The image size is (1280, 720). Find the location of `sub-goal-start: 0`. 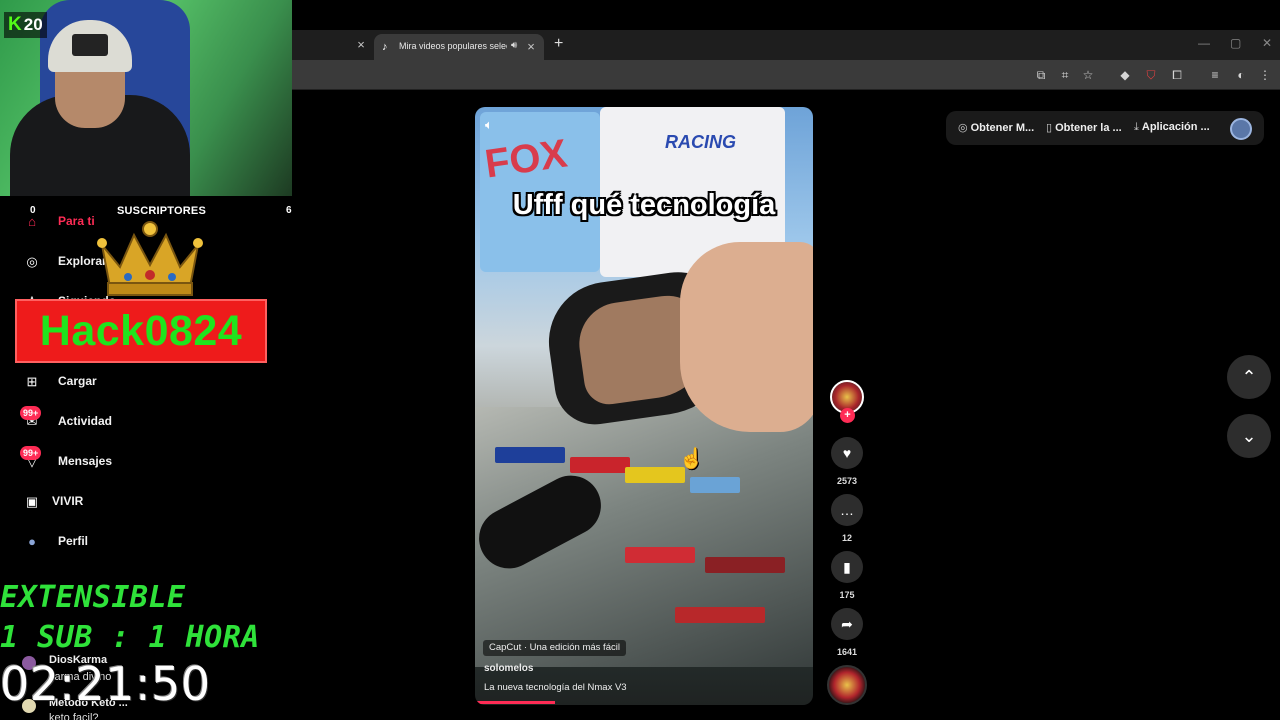

sub-goal-start: 0 is located at coordinates (33, 210).